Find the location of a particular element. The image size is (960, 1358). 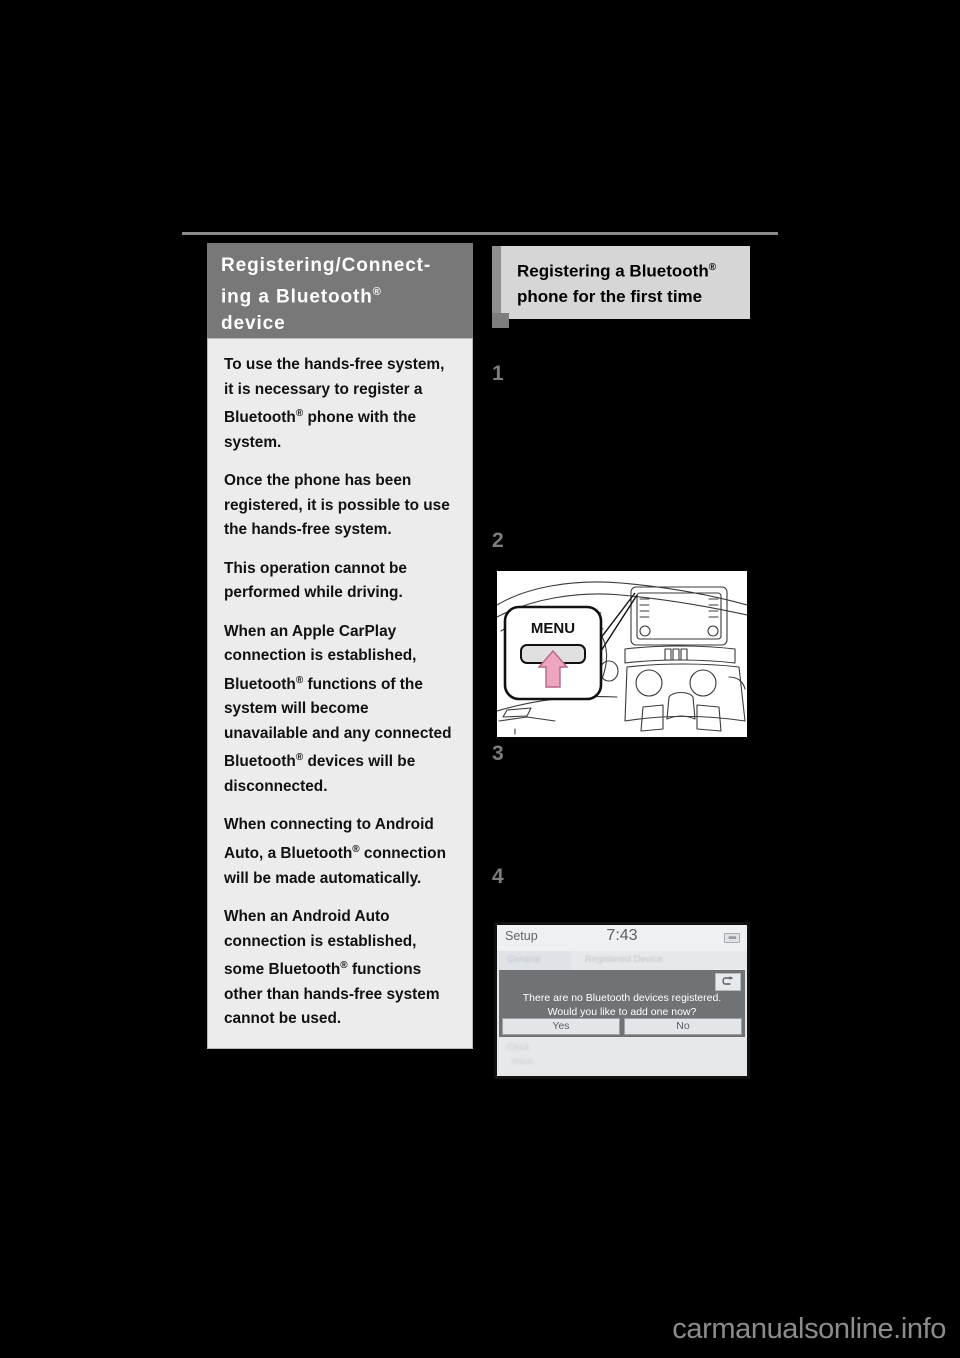

tab-general: General is located at coordinates (524, 959).